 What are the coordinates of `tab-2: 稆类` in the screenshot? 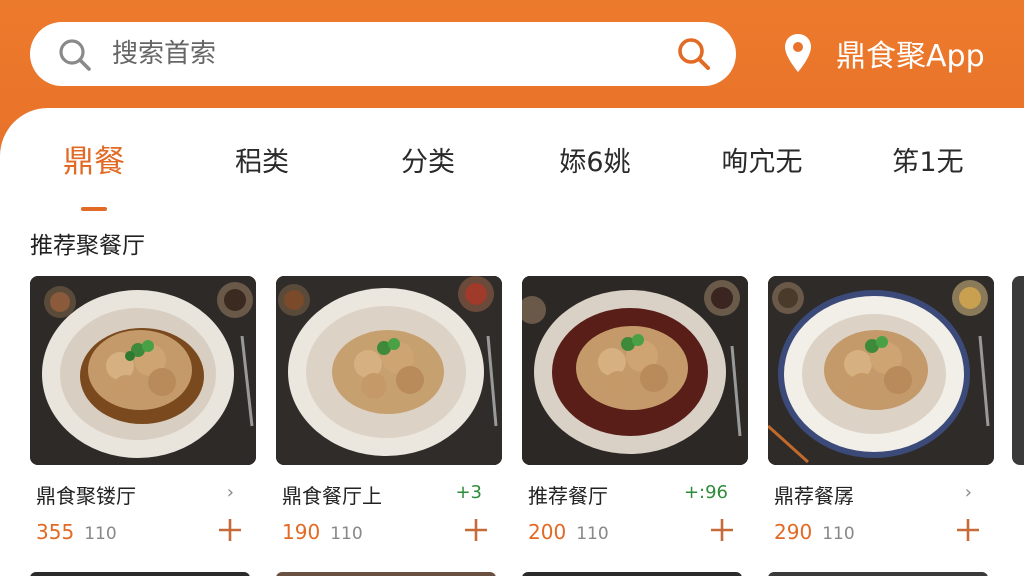 It's located at (262, 159).